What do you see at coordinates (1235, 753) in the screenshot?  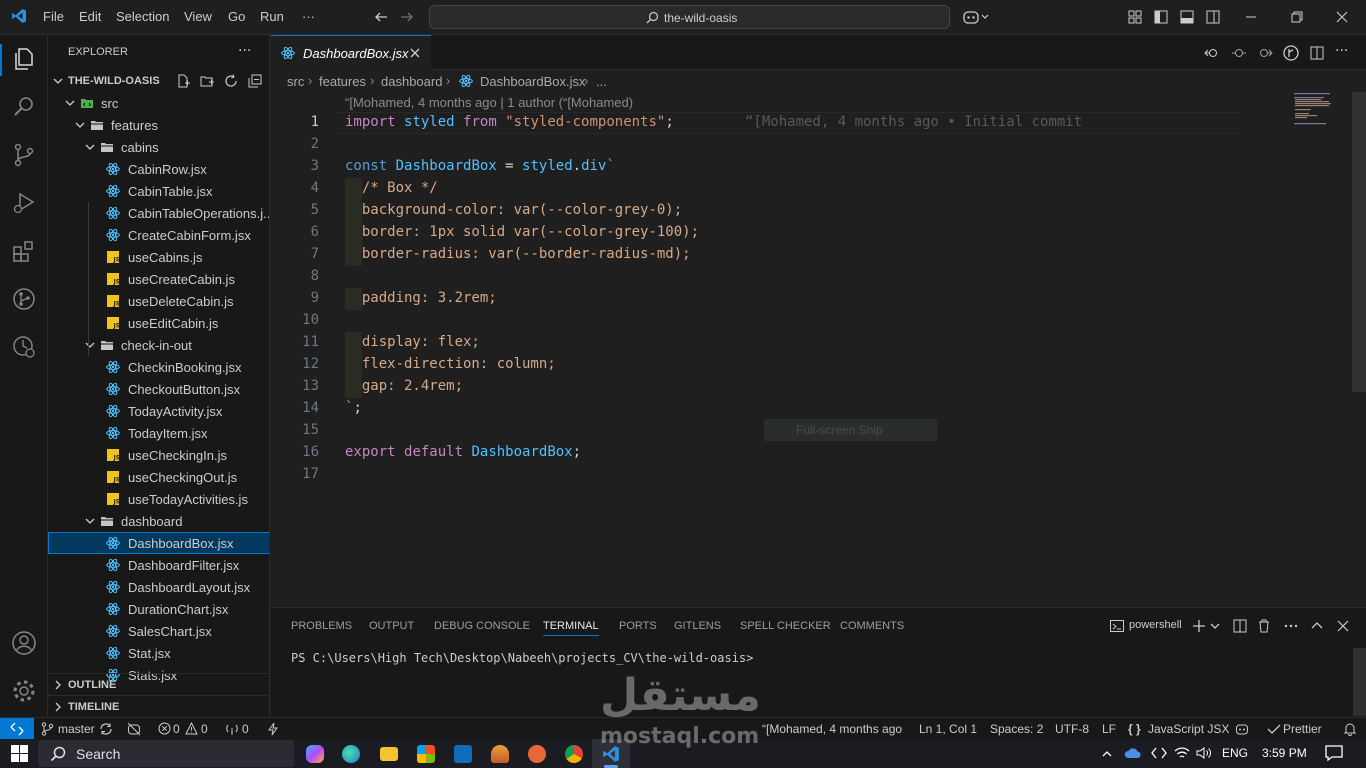 I see `input-language: ENG` at bounding box center [1235, 753].